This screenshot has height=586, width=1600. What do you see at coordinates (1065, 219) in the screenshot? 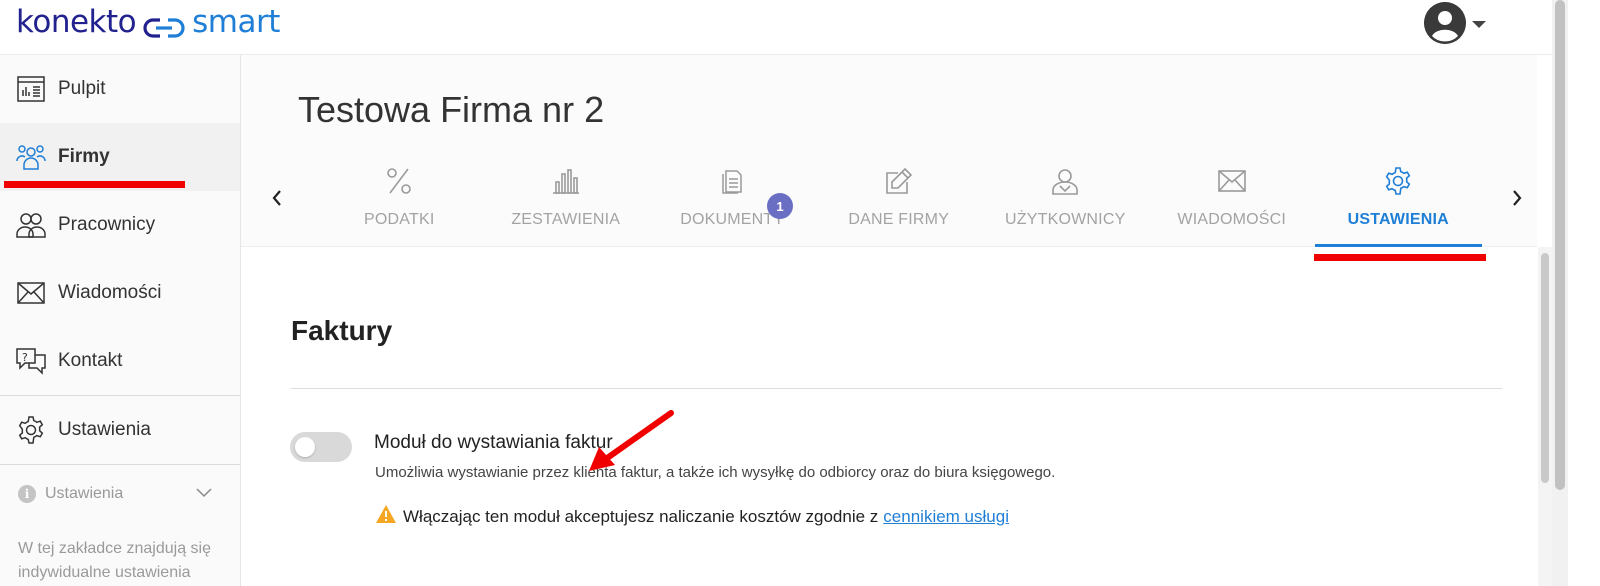
I see `tab-label: UŻYTKOWNICY` at bounding box center [1065, 219].